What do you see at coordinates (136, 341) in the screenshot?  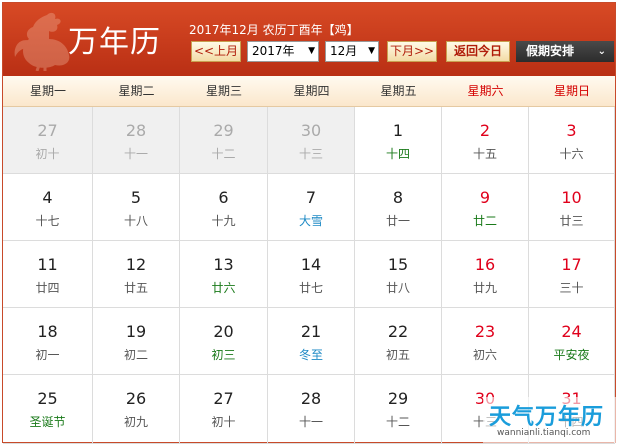 I see `day-cell: 19 初二` at bounding box center [136, 341].